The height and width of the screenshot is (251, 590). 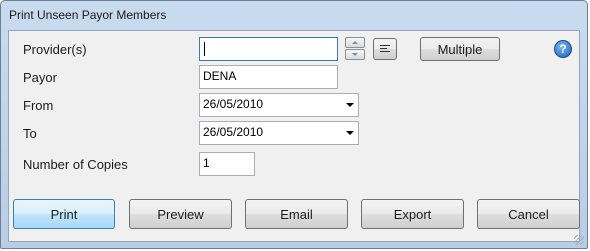 What do you see at coordinates (412, 214) in the screenshot?
I see `export-button: Export` at bounding box center [412, 214].